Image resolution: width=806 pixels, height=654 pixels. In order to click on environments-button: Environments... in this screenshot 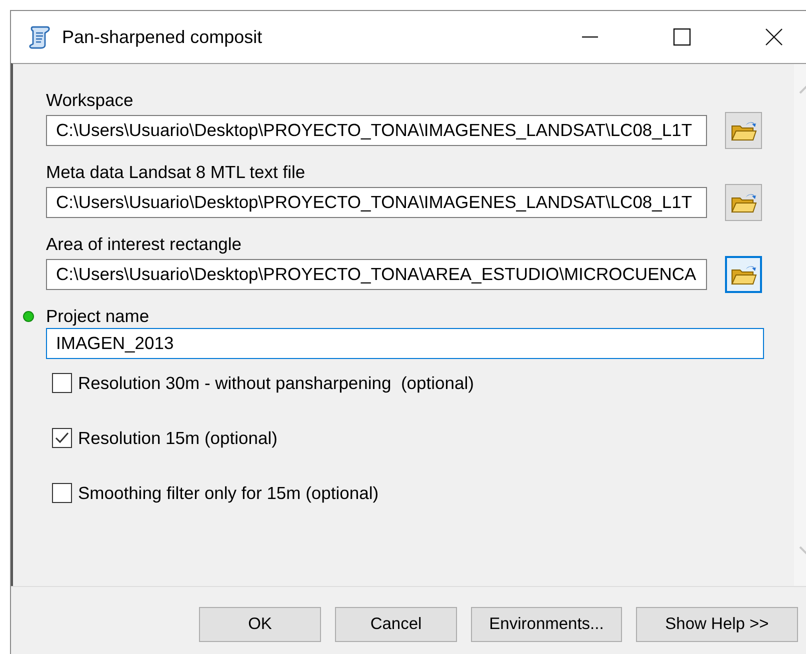, I will do `click(546, 624)`.